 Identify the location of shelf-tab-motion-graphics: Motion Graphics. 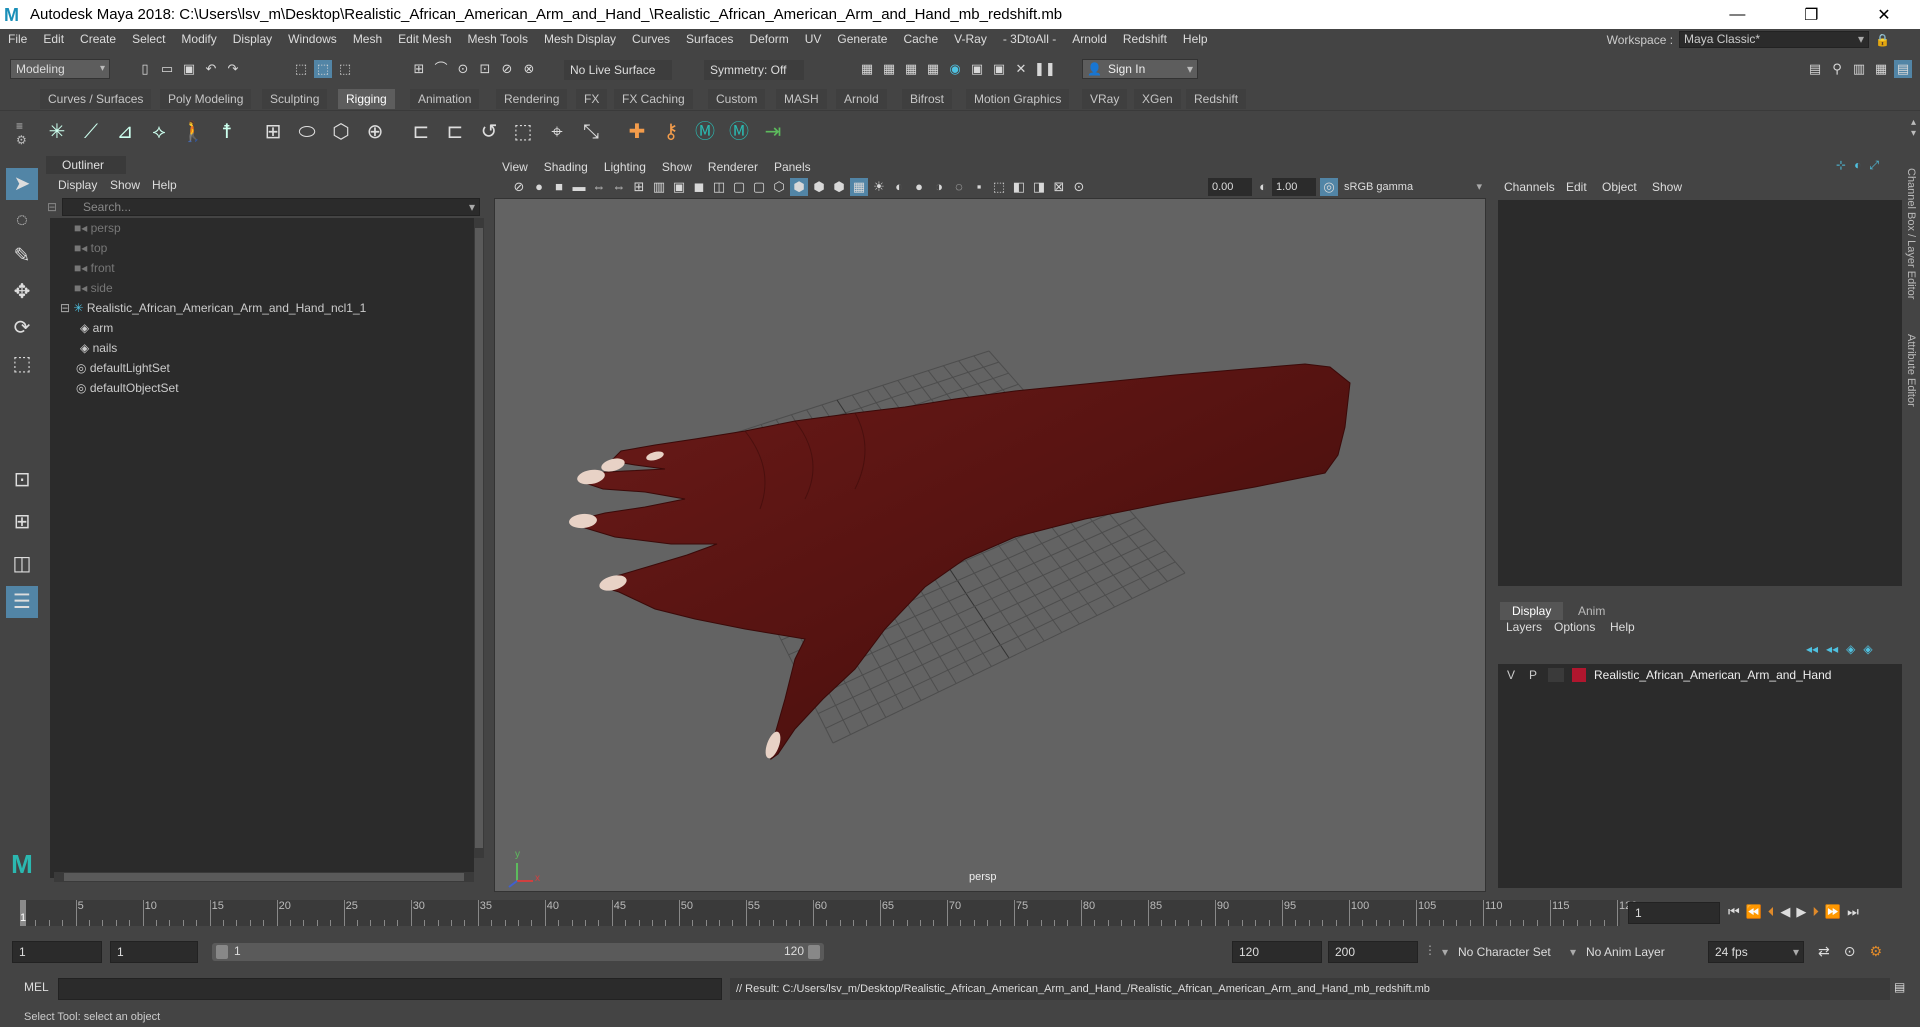
(1018, 99).